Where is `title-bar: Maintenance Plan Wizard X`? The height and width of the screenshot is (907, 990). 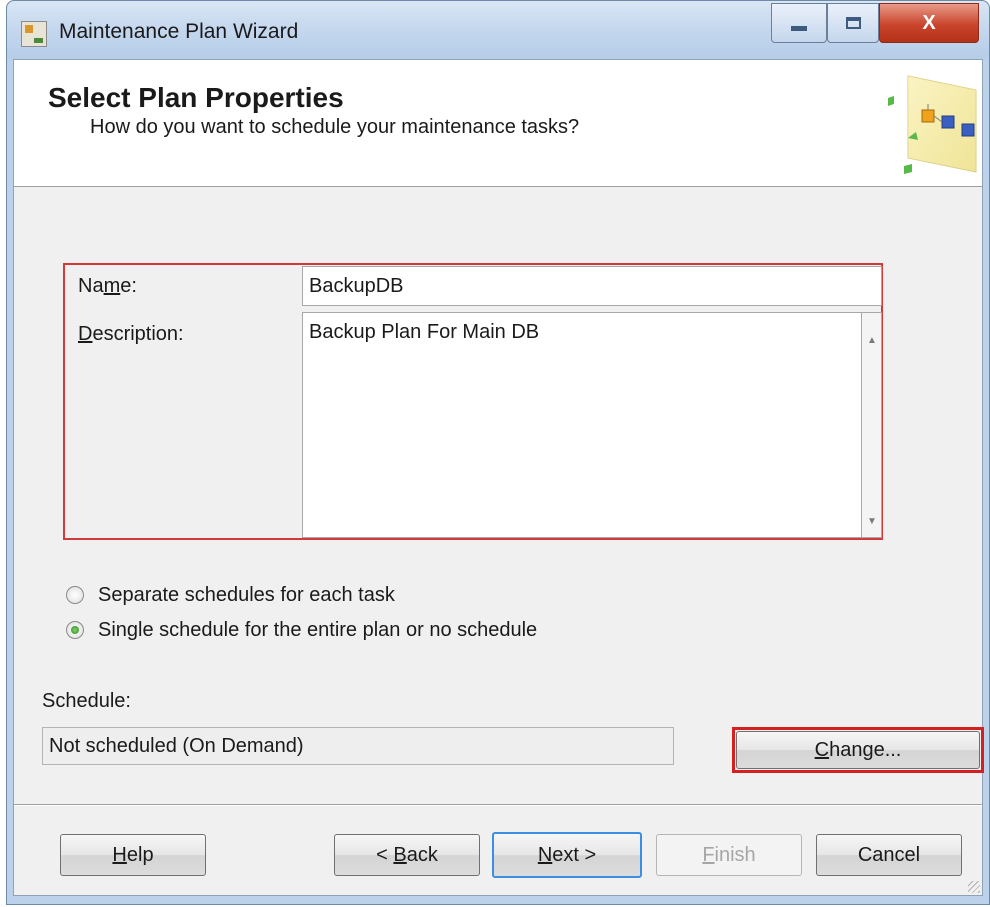 title-bar: Maintenance Plan Wizard X is located at coordinates (498, 30).